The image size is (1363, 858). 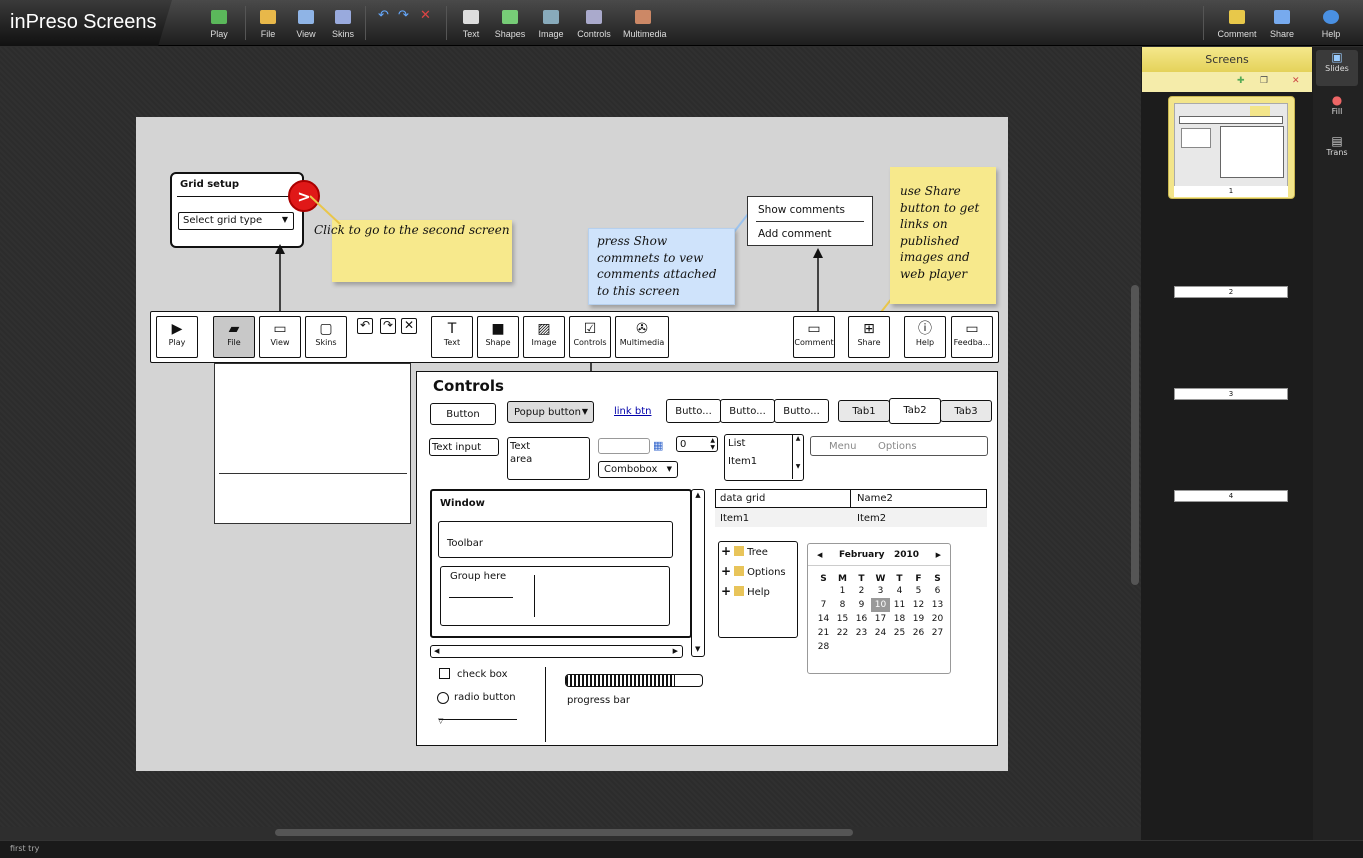 I want to click on weekday-label: M, so click(x=842, y=579).